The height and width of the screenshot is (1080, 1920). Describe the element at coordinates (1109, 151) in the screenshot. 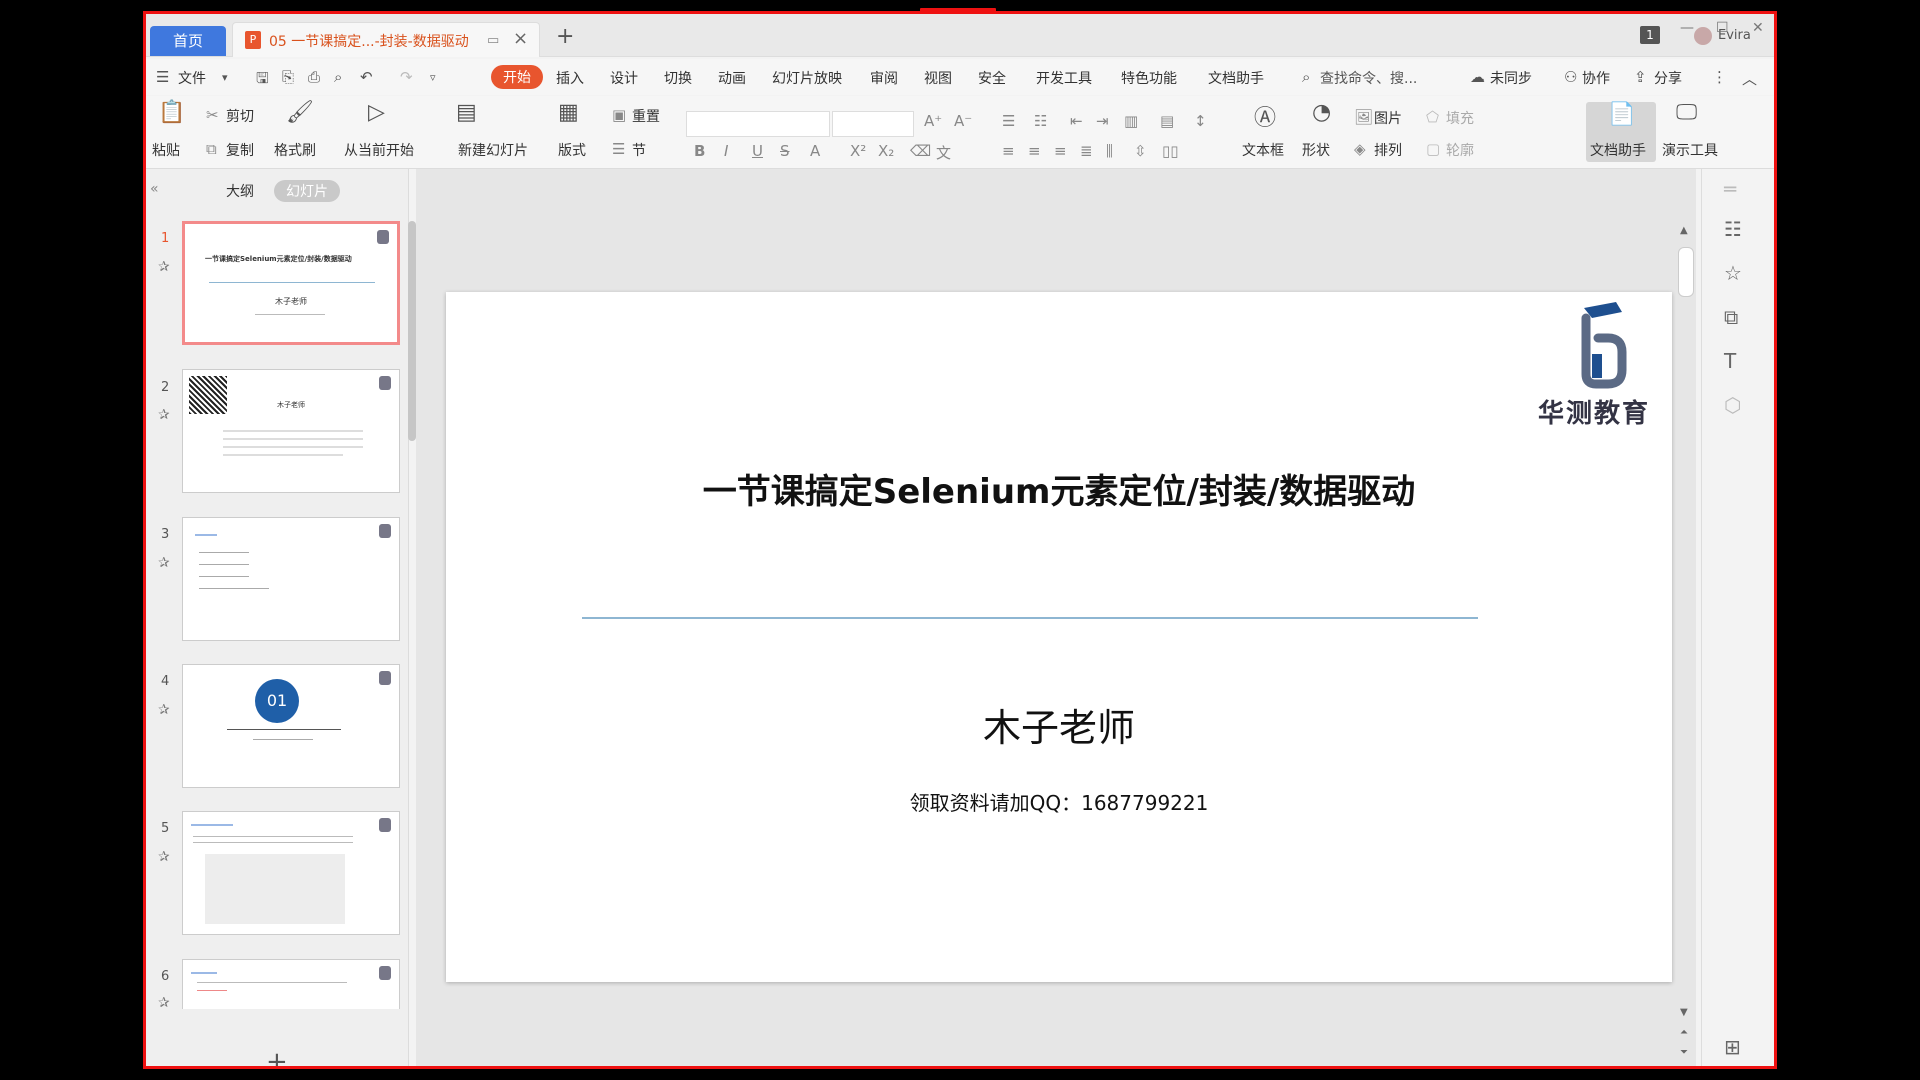

I see `distribute-icon: ⫼` at that location.